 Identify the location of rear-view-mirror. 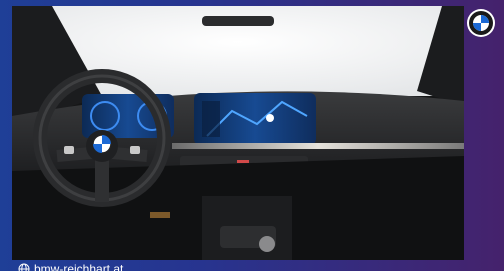
(238, 21).